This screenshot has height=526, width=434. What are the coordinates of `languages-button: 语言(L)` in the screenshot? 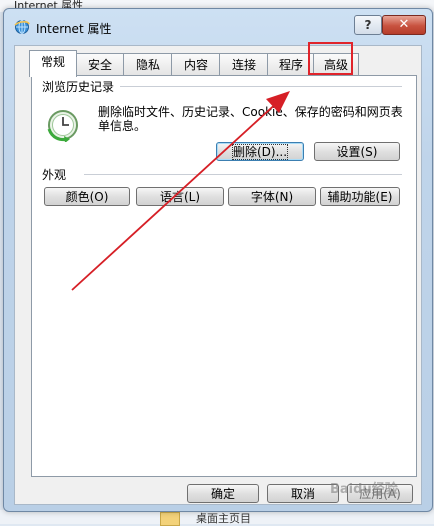 It's located at (180, 196).